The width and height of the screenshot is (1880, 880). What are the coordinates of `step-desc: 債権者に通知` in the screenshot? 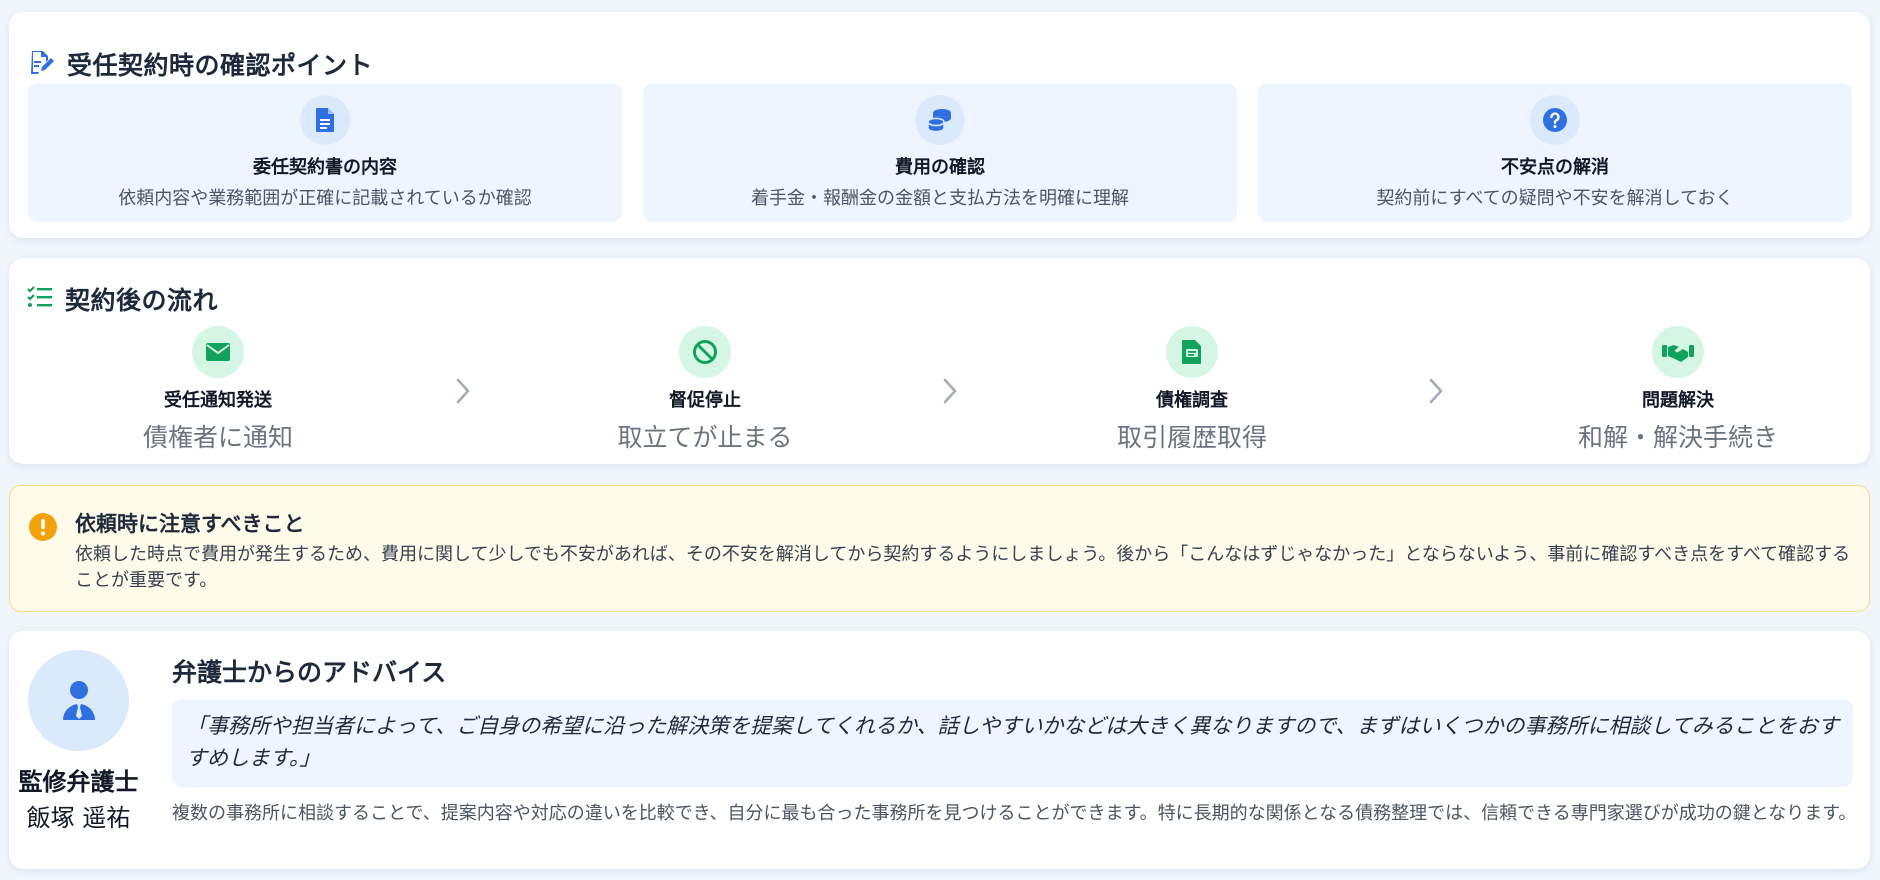 It's located at (217, 437).